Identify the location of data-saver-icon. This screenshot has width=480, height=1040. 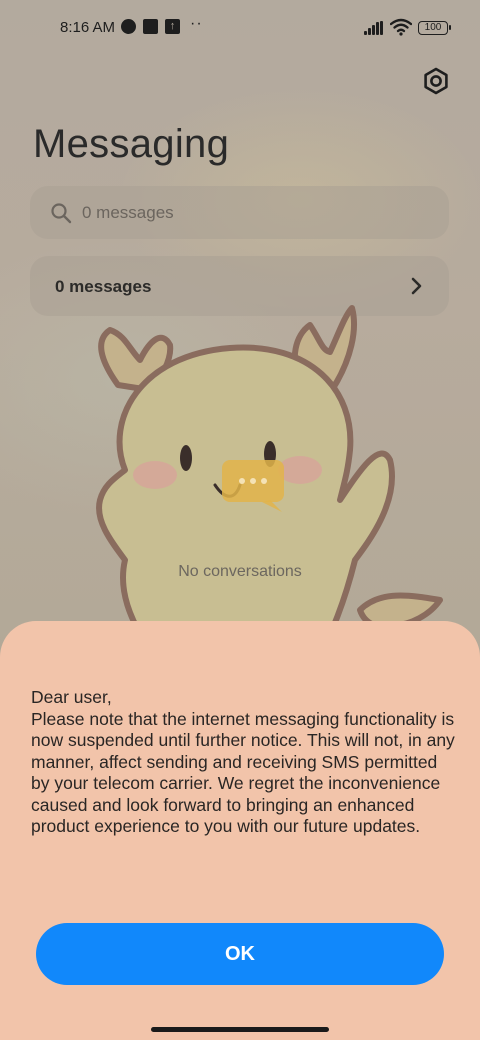
(128, 26).